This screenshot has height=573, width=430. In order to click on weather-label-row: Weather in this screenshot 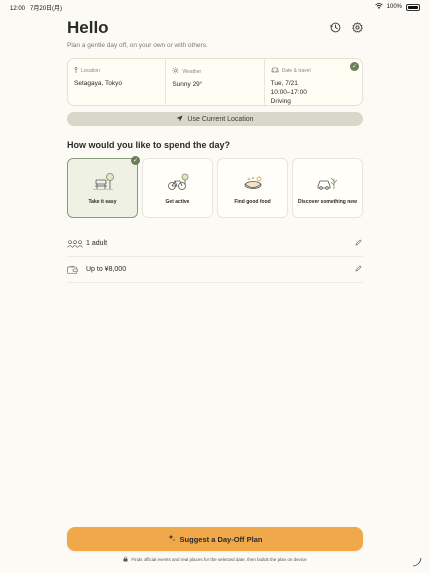, I will do `click(214, 71)`.